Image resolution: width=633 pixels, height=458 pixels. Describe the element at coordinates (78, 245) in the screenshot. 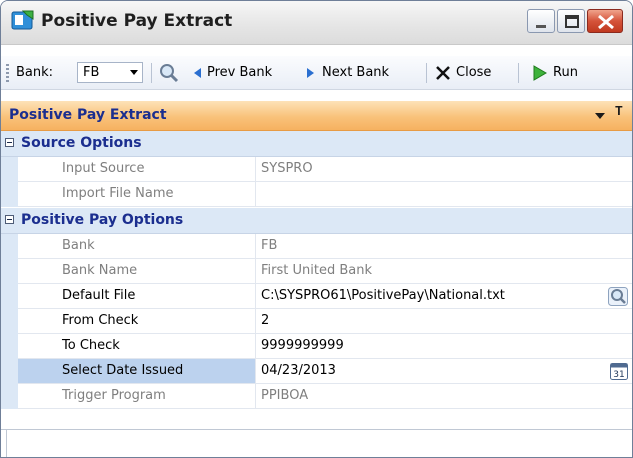

I see `property-name-text: Bank` at that location.